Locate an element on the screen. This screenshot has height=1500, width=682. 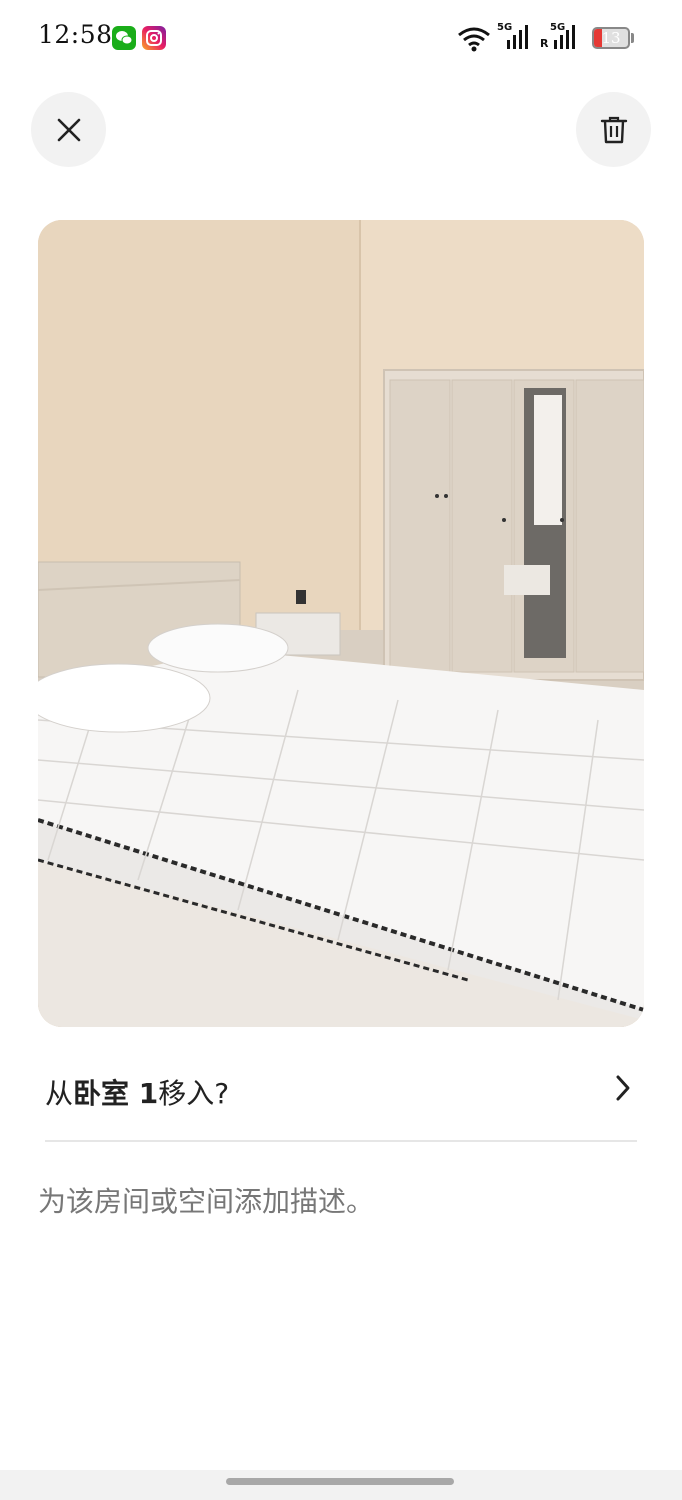
close-button is located at coordinates (68, 129).